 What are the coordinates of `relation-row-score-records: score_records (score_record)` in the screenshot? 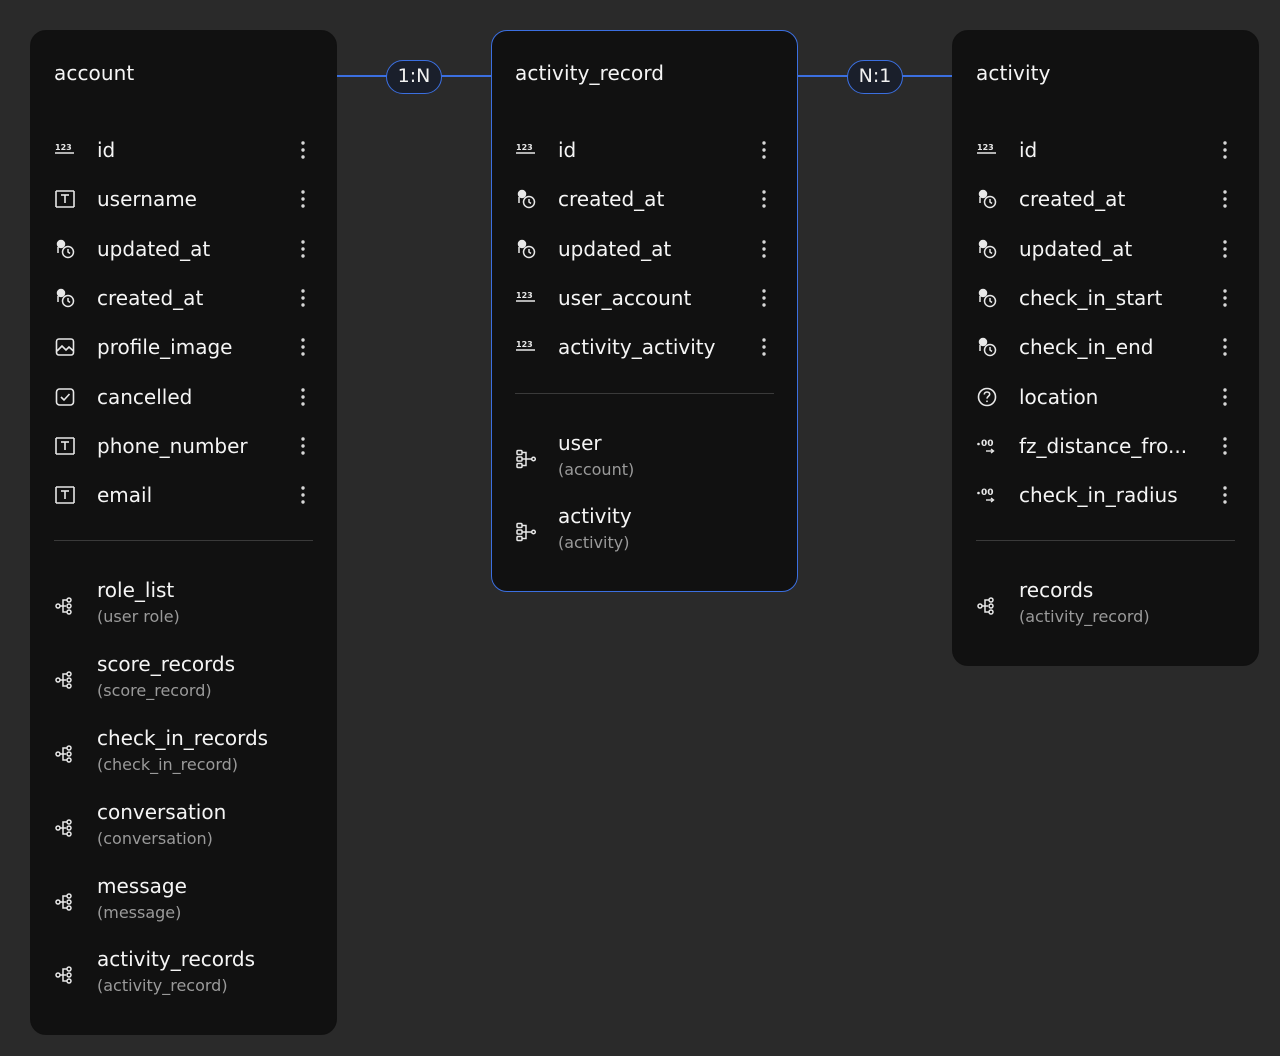 It's located at (183, 680).